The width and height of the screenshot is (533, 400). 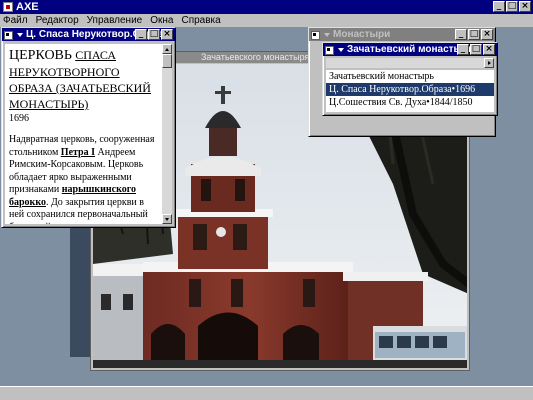 I want to click on list-item: Зачатьевский монастырь, so click(x=410, y=76).